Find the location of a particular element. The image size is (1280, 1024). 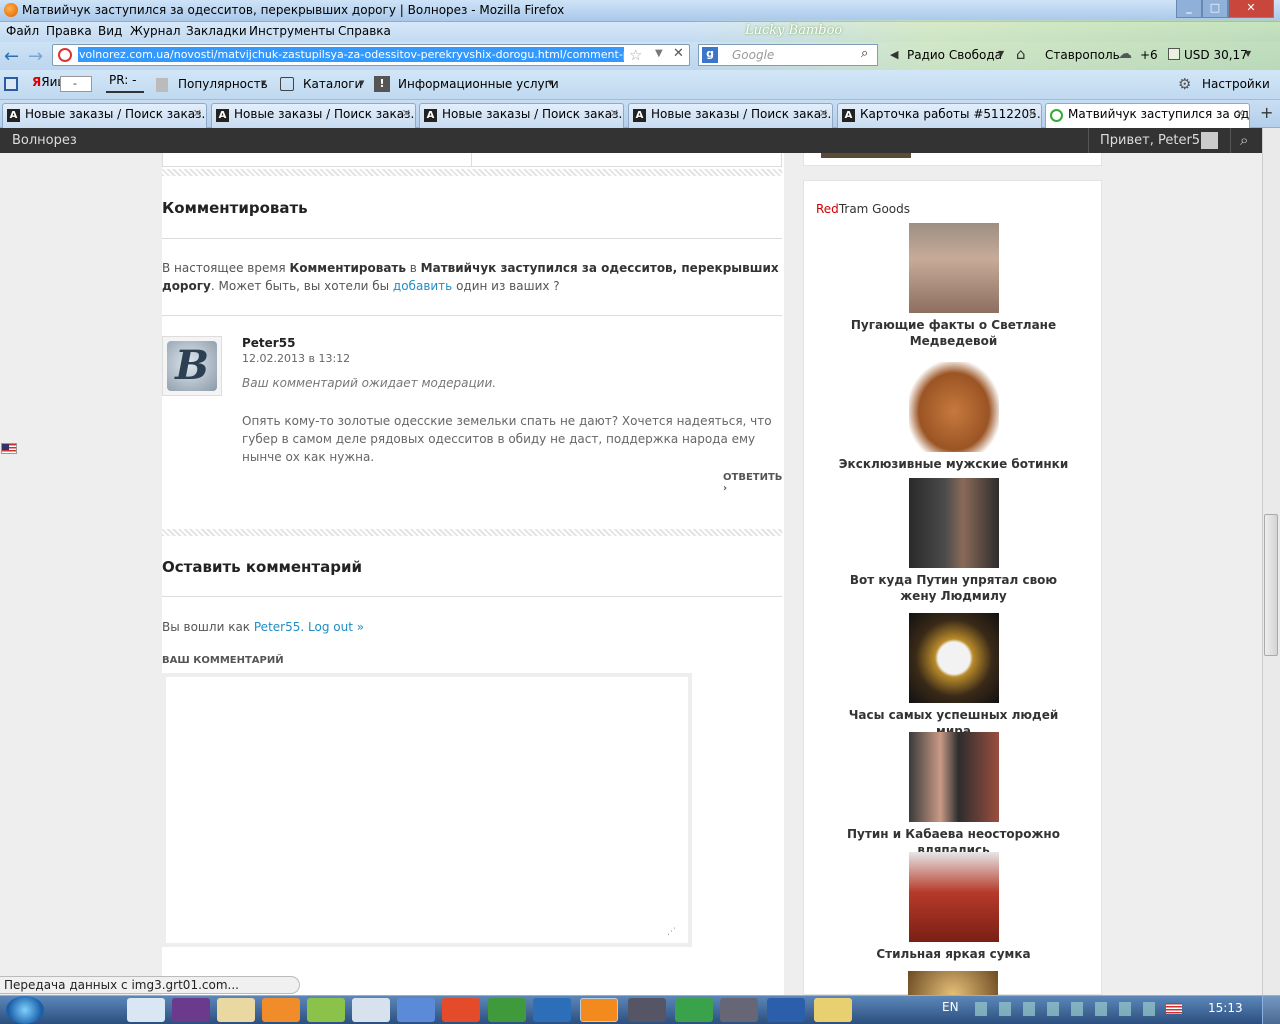

forward-arrow-icon: → is located at coordinates (35, 56).